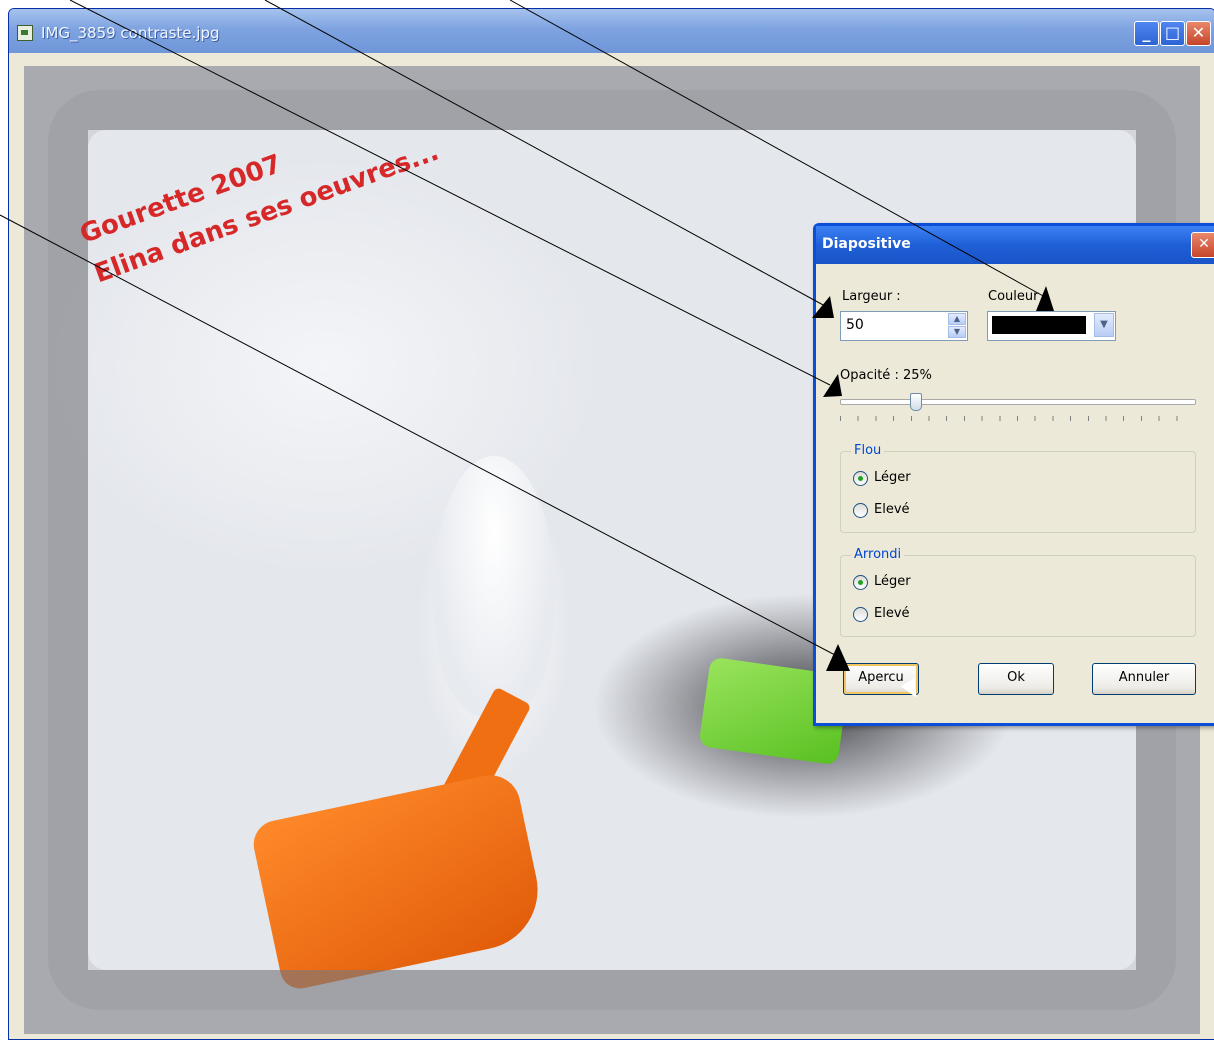 This screenshot has height=1043, width=1214. What do you see at coordinates (1045, 298) in the screenshot?
I see `arrowhead-couleur` at bounding box center [1045, 298].